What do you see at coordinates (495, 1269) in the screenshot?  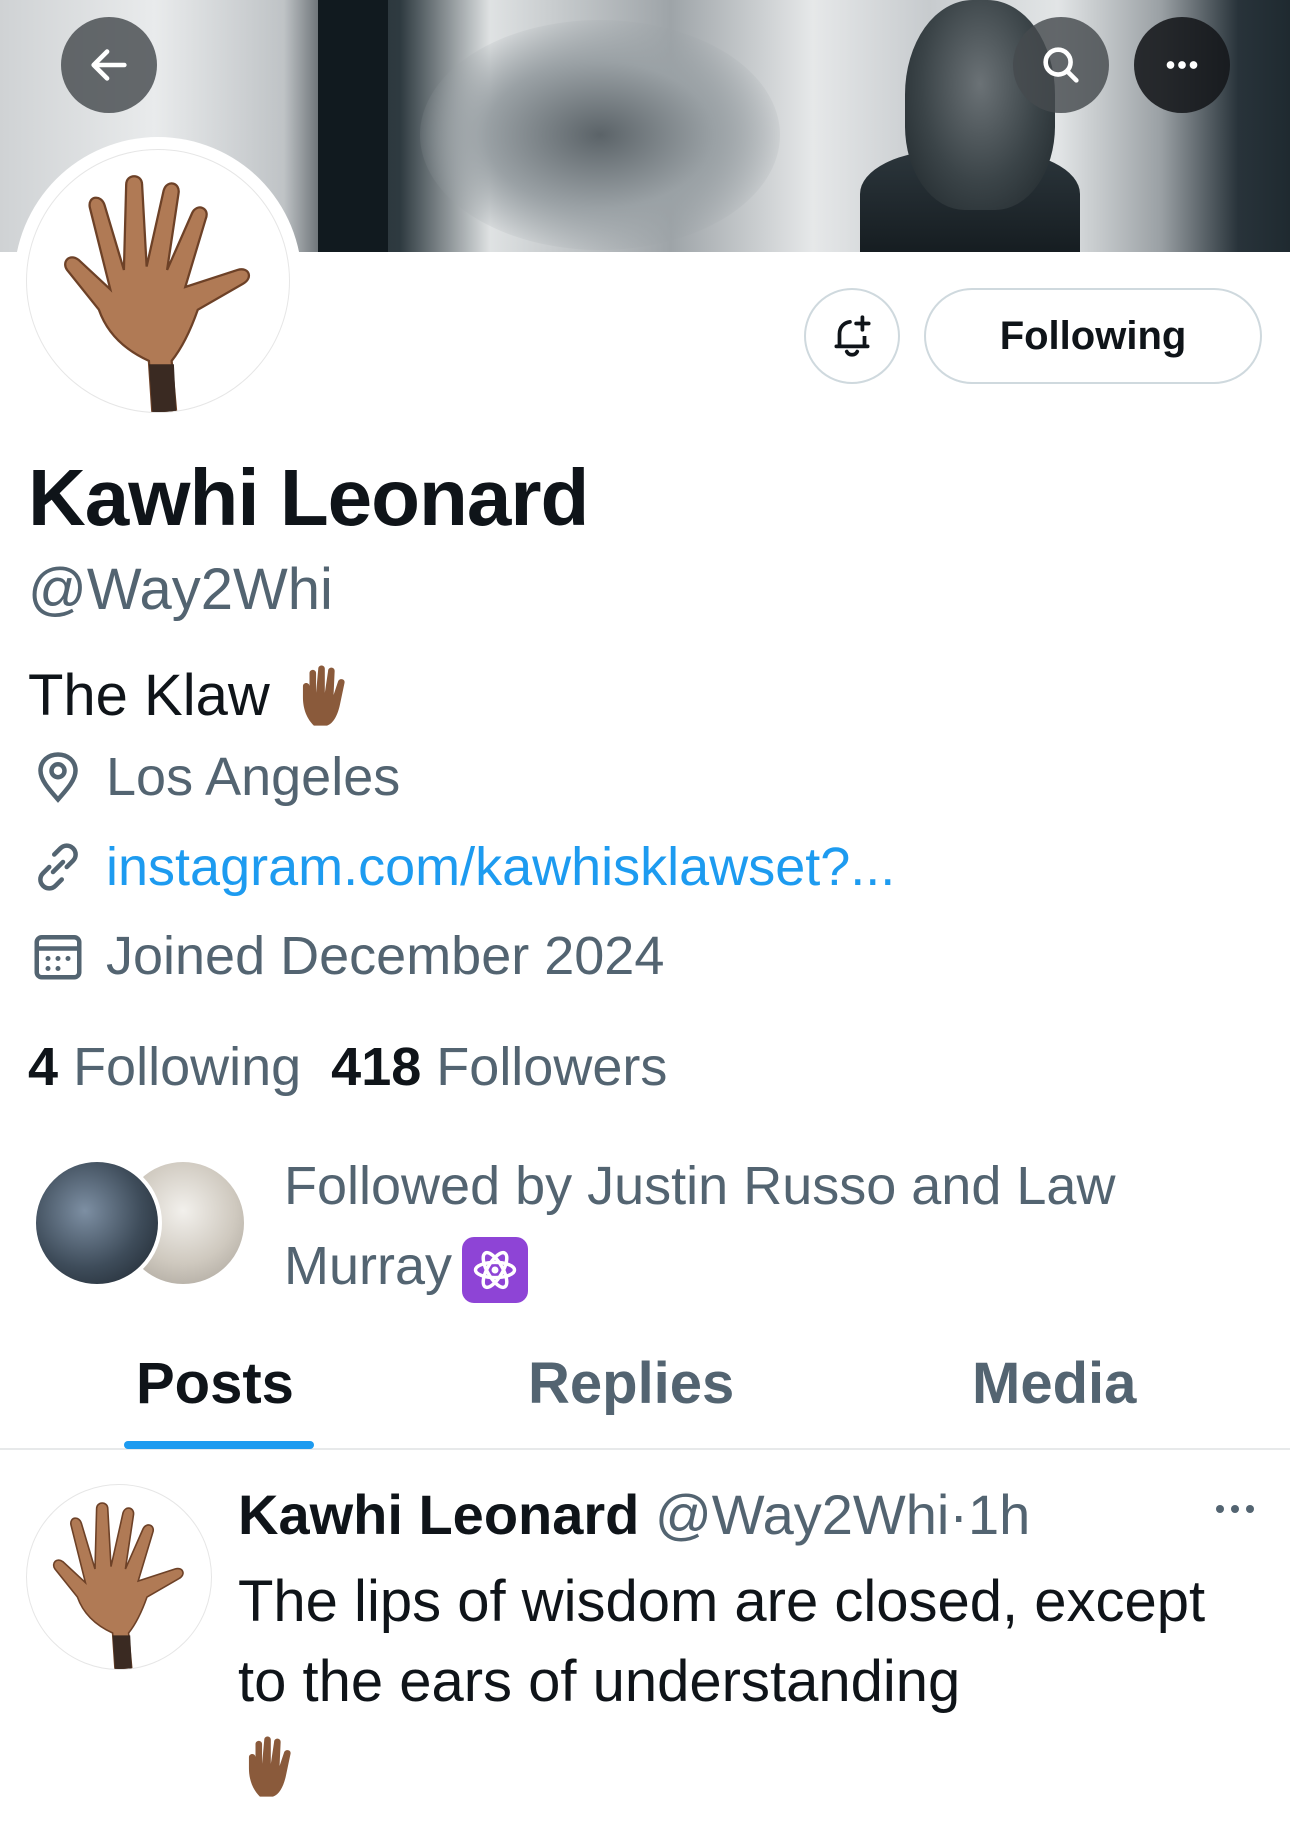 I see `atom-symbol-icon` at bounding box center [495, 1269].